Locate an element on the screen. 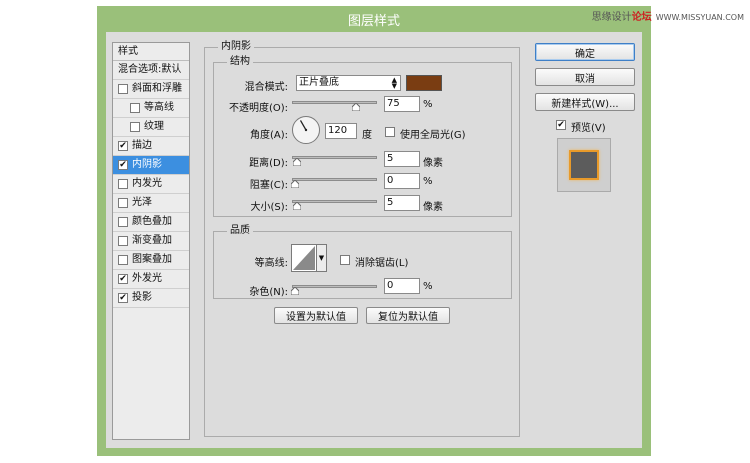  style-list-item: ✔ 描边 is located at coordinates (151, 146).